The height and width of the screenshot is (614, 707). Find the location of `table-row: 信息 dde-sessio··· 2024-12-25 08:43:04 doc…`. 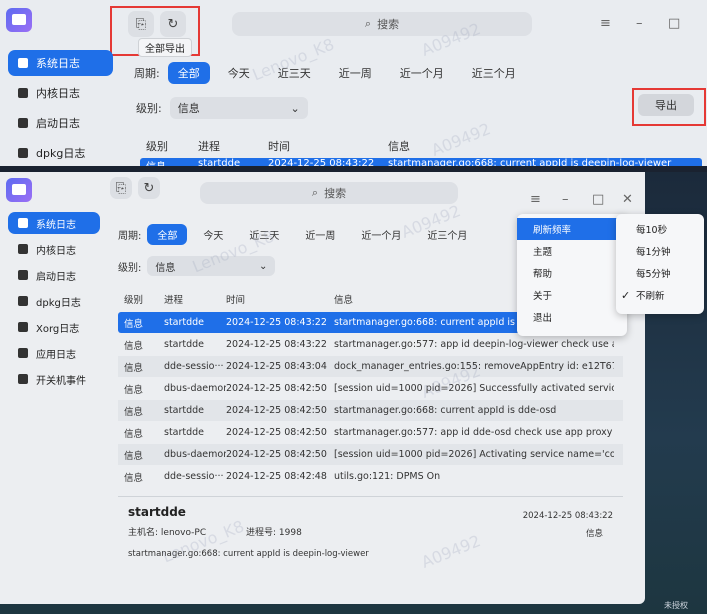

table-row: 信息 dde-sessio··· 2024-12-25 08:43:04 doc… is located at coordinates (370, 366).